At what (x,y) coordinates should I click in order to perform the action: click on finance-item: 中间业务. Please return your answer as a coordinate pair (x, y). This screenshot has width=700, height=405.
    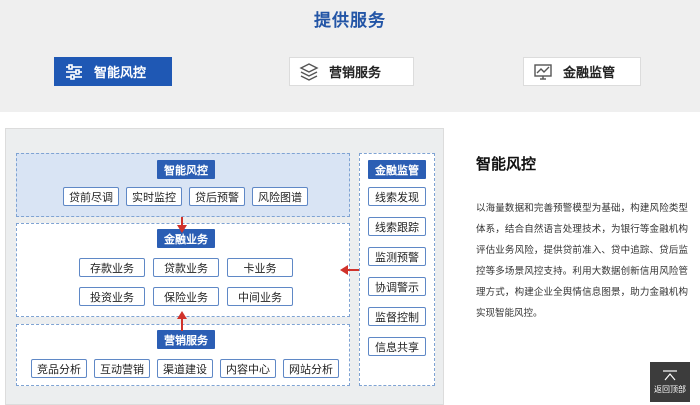
    Looking at the image, I should click on (260, 296).